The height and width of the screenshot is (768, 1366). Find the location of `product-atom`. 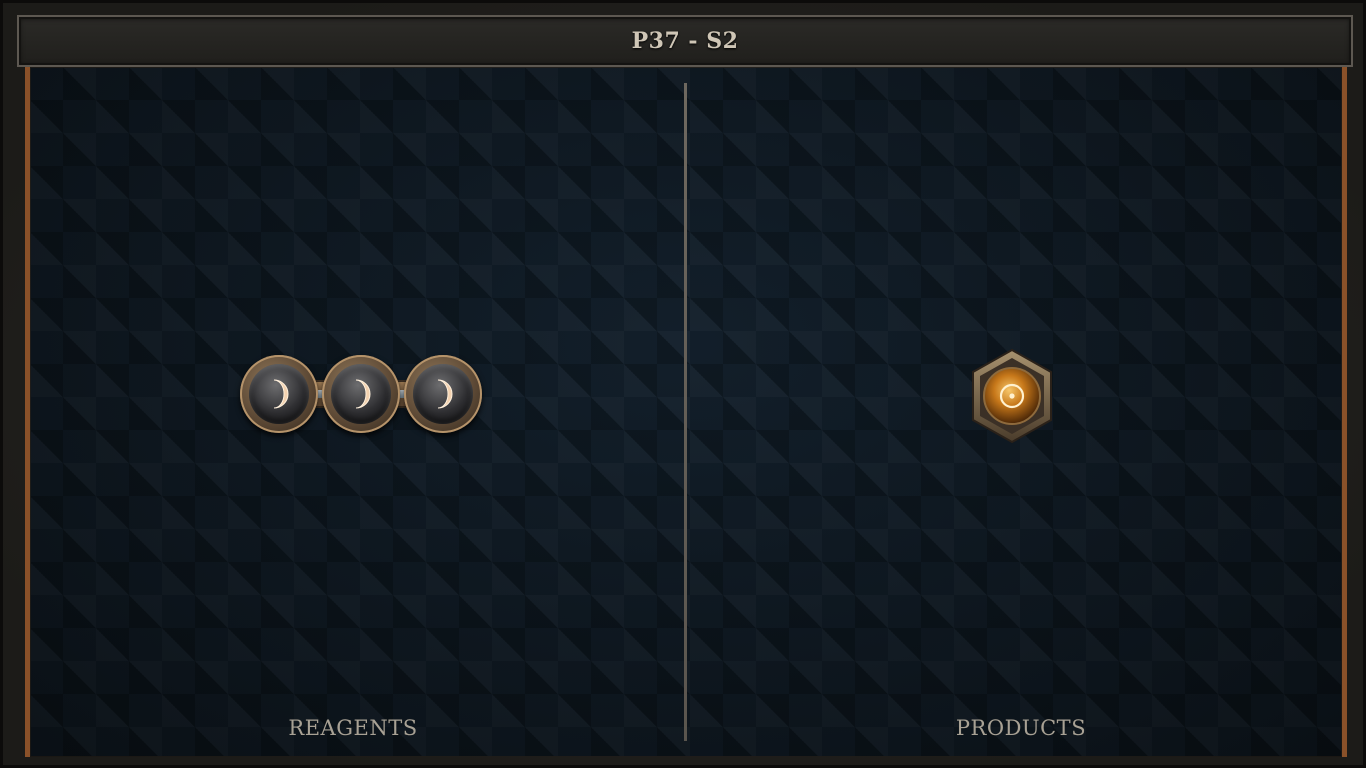

product-atom is located at coordinates (1012, 396).